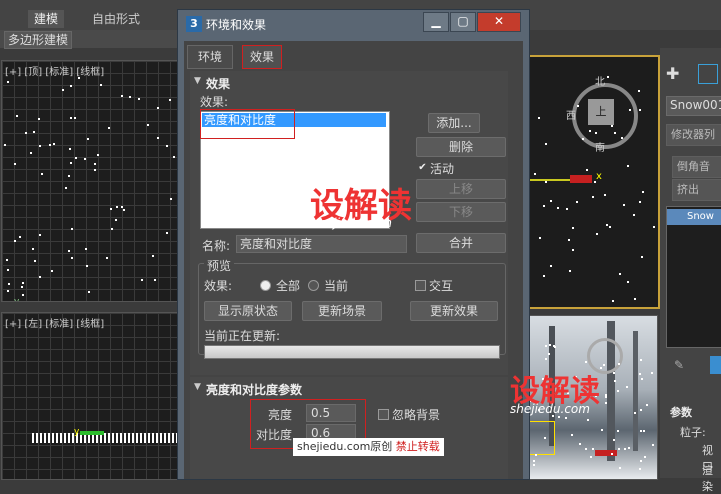 The height and width of the screenshot is (494, 721). What do you see at coordinates (197, 81) in the screenshot?
I see `rollout-collapse-icon: ▼` at bounding box center [197, 81].